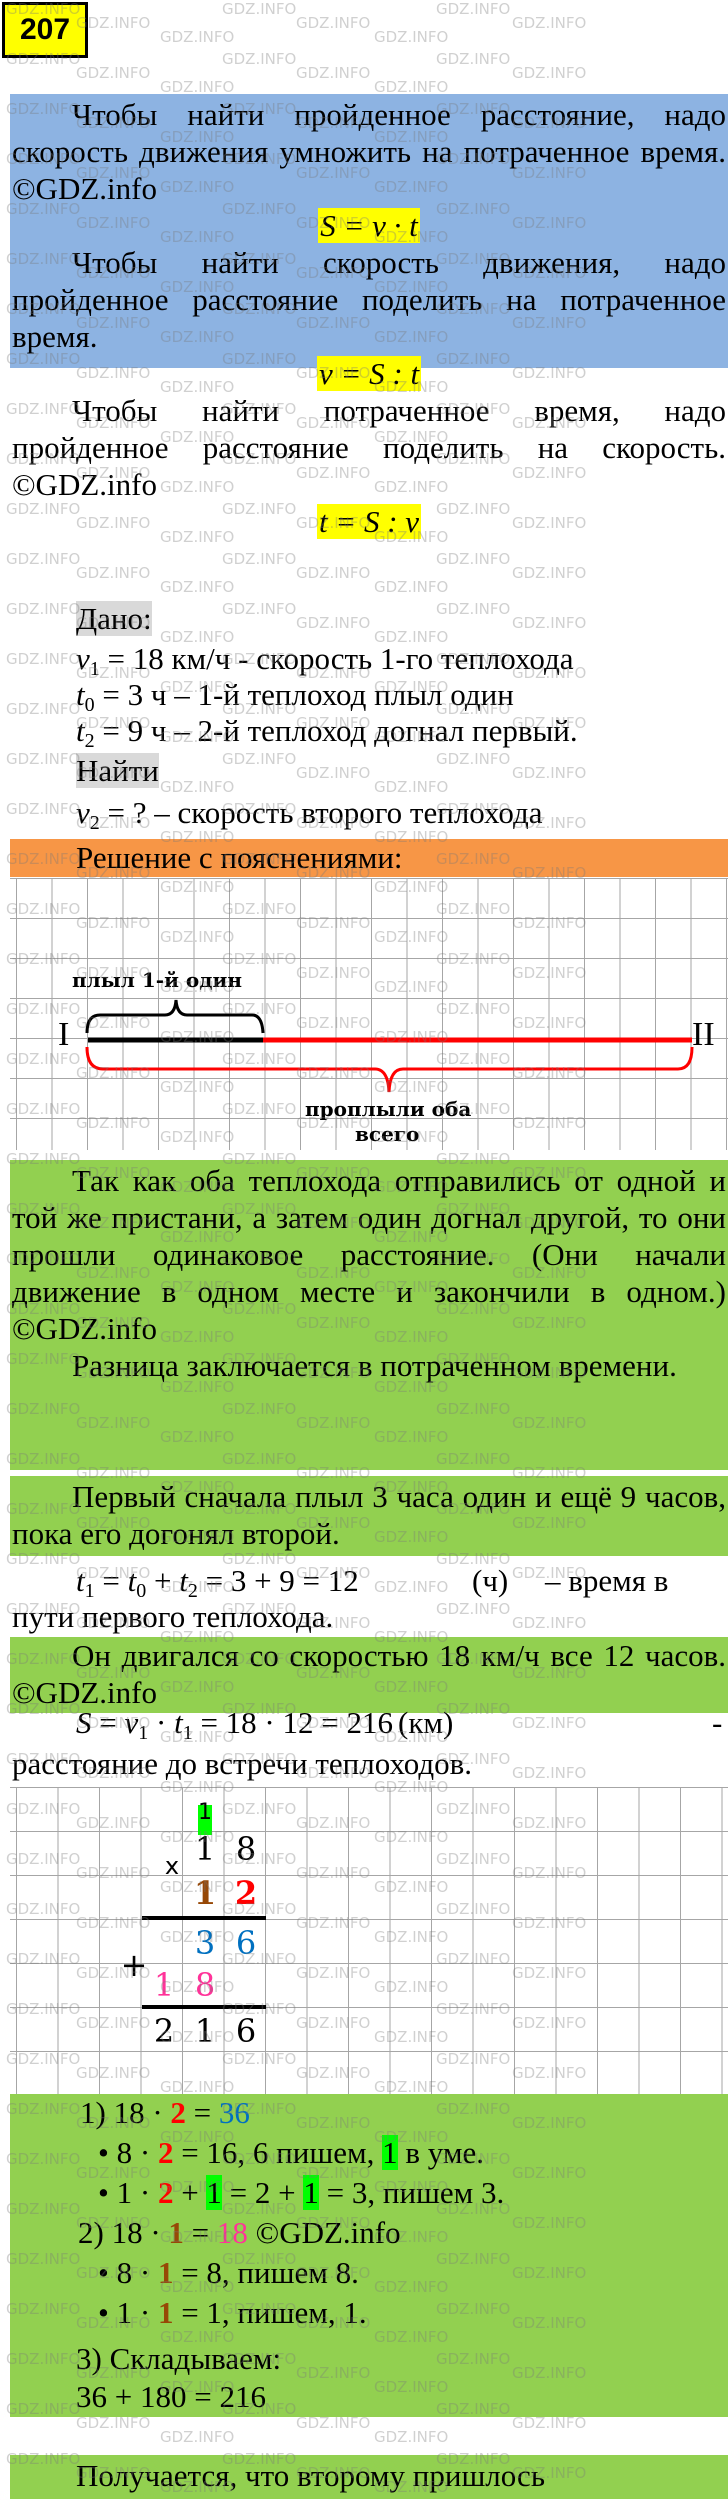 Image resolution: width=728 pixels, height=2499 pixels. Describe the element at coordinates (228, 2272) in the screenshot. I see `step2-sub1: • 8 · 1 = 8, пишем 8.` at that location.